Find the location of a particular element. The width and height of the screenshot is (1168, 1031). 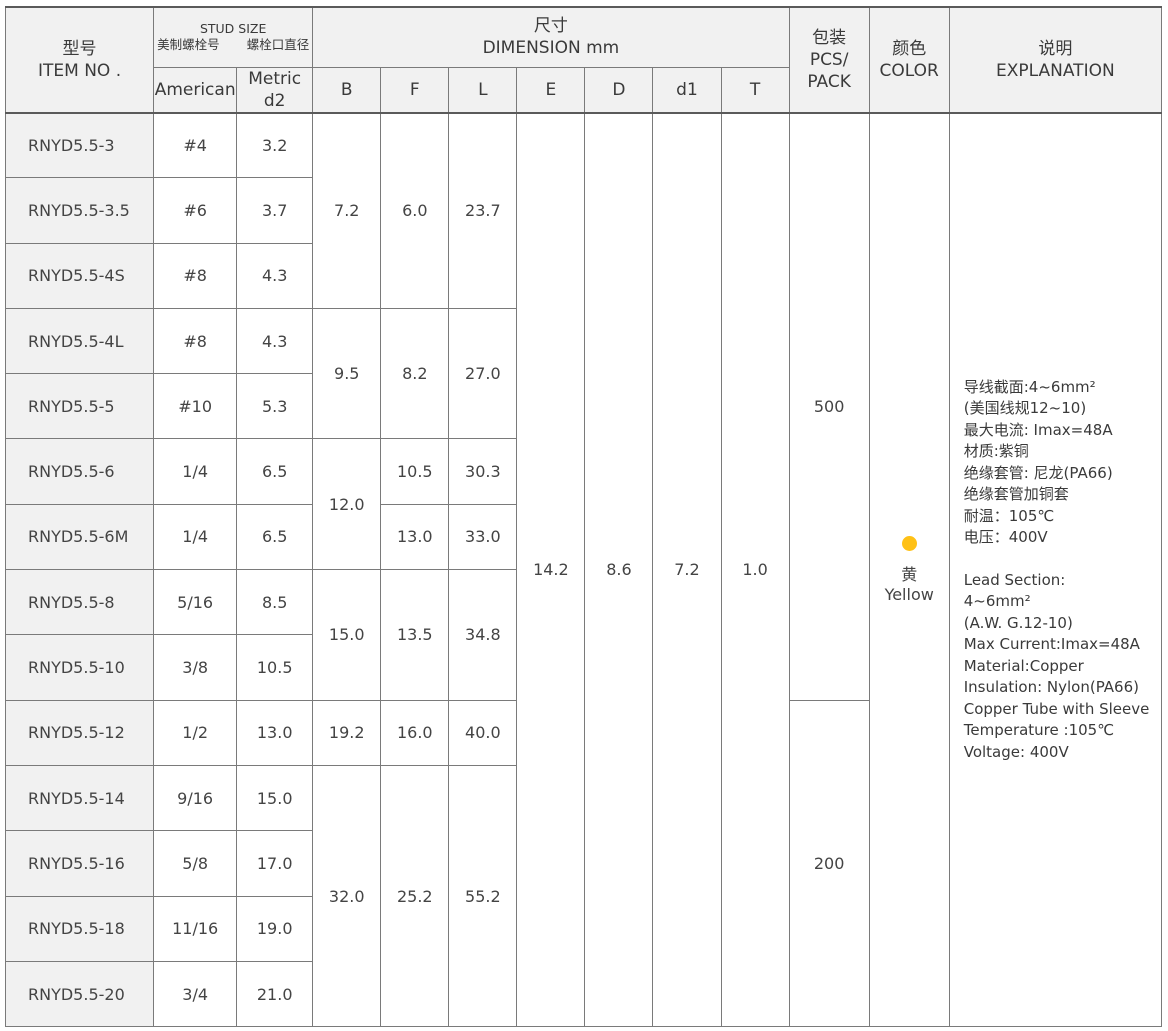

b-cell: 32.0 is located at coordinates (347, 896).